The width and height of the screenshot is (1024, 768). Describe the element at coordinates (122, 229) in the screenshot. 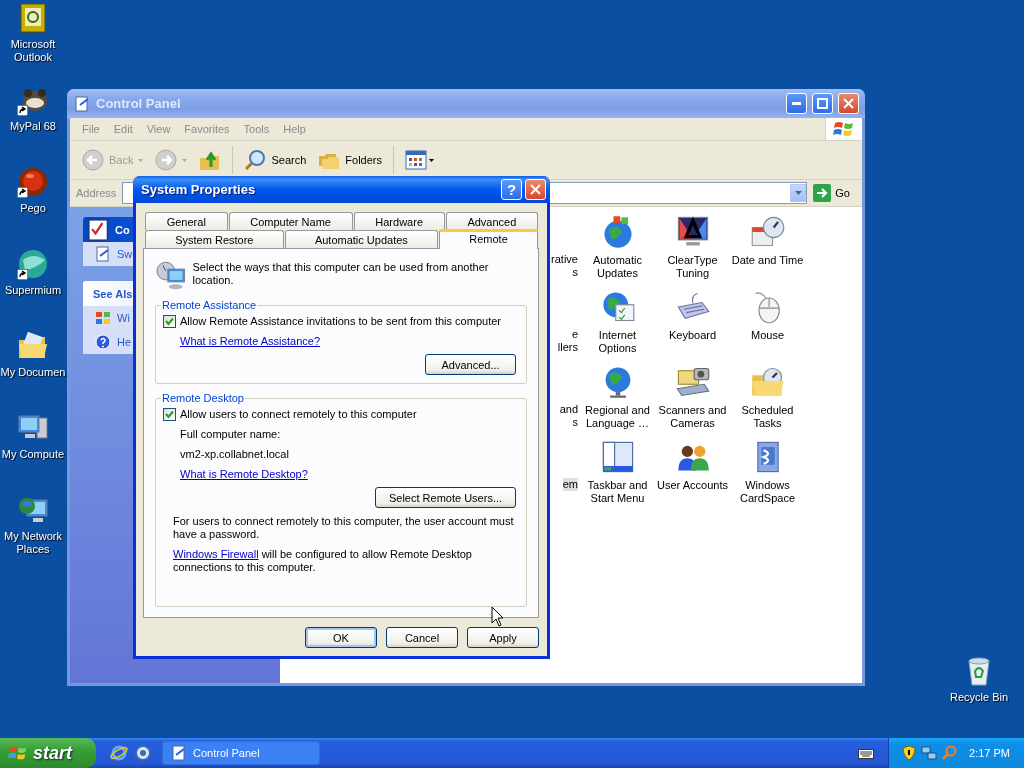

I see `task-box-heading: Co` at that location.